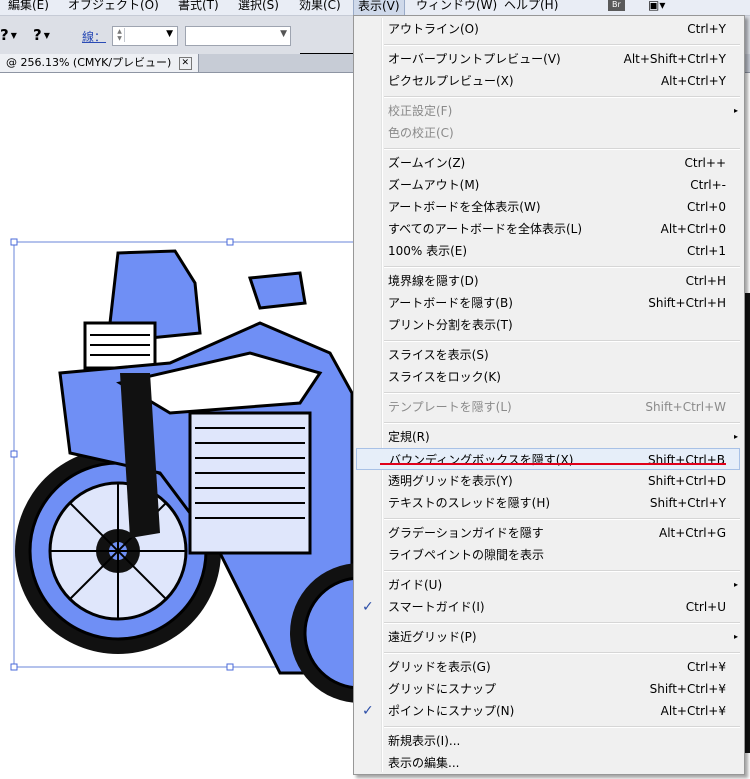 This screenshot has height=779, width=750. What do you see at coordinates (451, 711) in the screenshot?
I see `menu-item-label: ポイントにスナップ(N)` at bounding box center [451, 711].